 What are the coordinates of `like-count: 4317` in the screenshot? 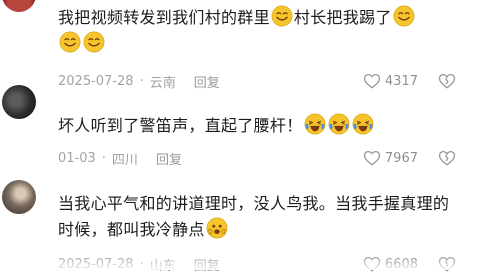 It's located at (401, 81).